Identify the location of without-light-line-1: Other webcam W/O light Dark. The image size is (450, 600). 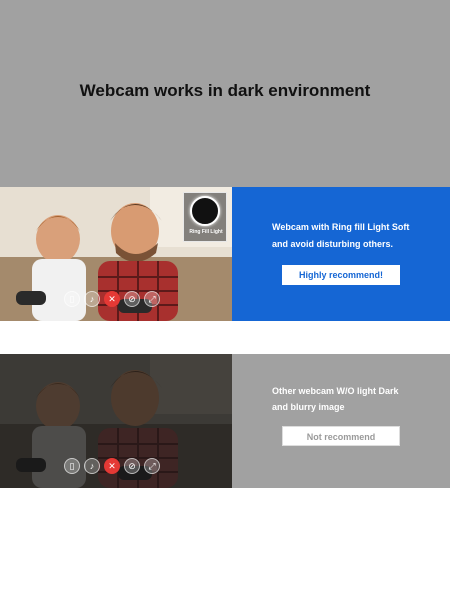
(335, 391).